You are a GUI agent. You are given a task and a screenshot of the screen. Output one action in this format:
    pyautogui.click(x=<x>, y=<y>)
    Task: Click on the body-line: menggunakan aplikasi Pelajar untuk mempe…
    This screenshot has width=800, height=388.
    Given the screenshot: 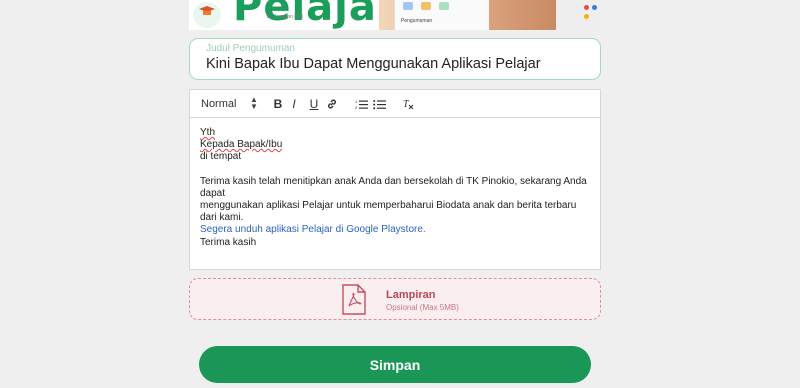 What is the action you would take?
    pyautogui.click(x=388, y=212)
    